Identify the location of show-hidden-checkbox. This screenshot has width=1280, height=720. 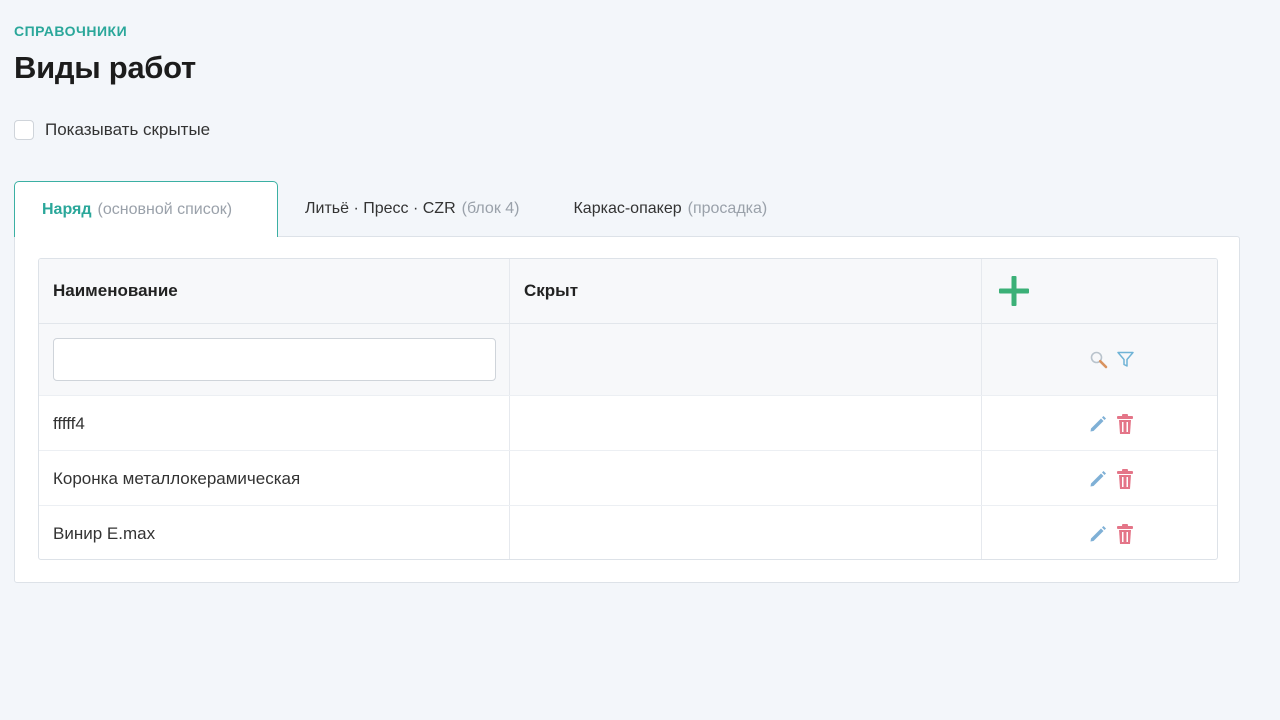
(24, 130).